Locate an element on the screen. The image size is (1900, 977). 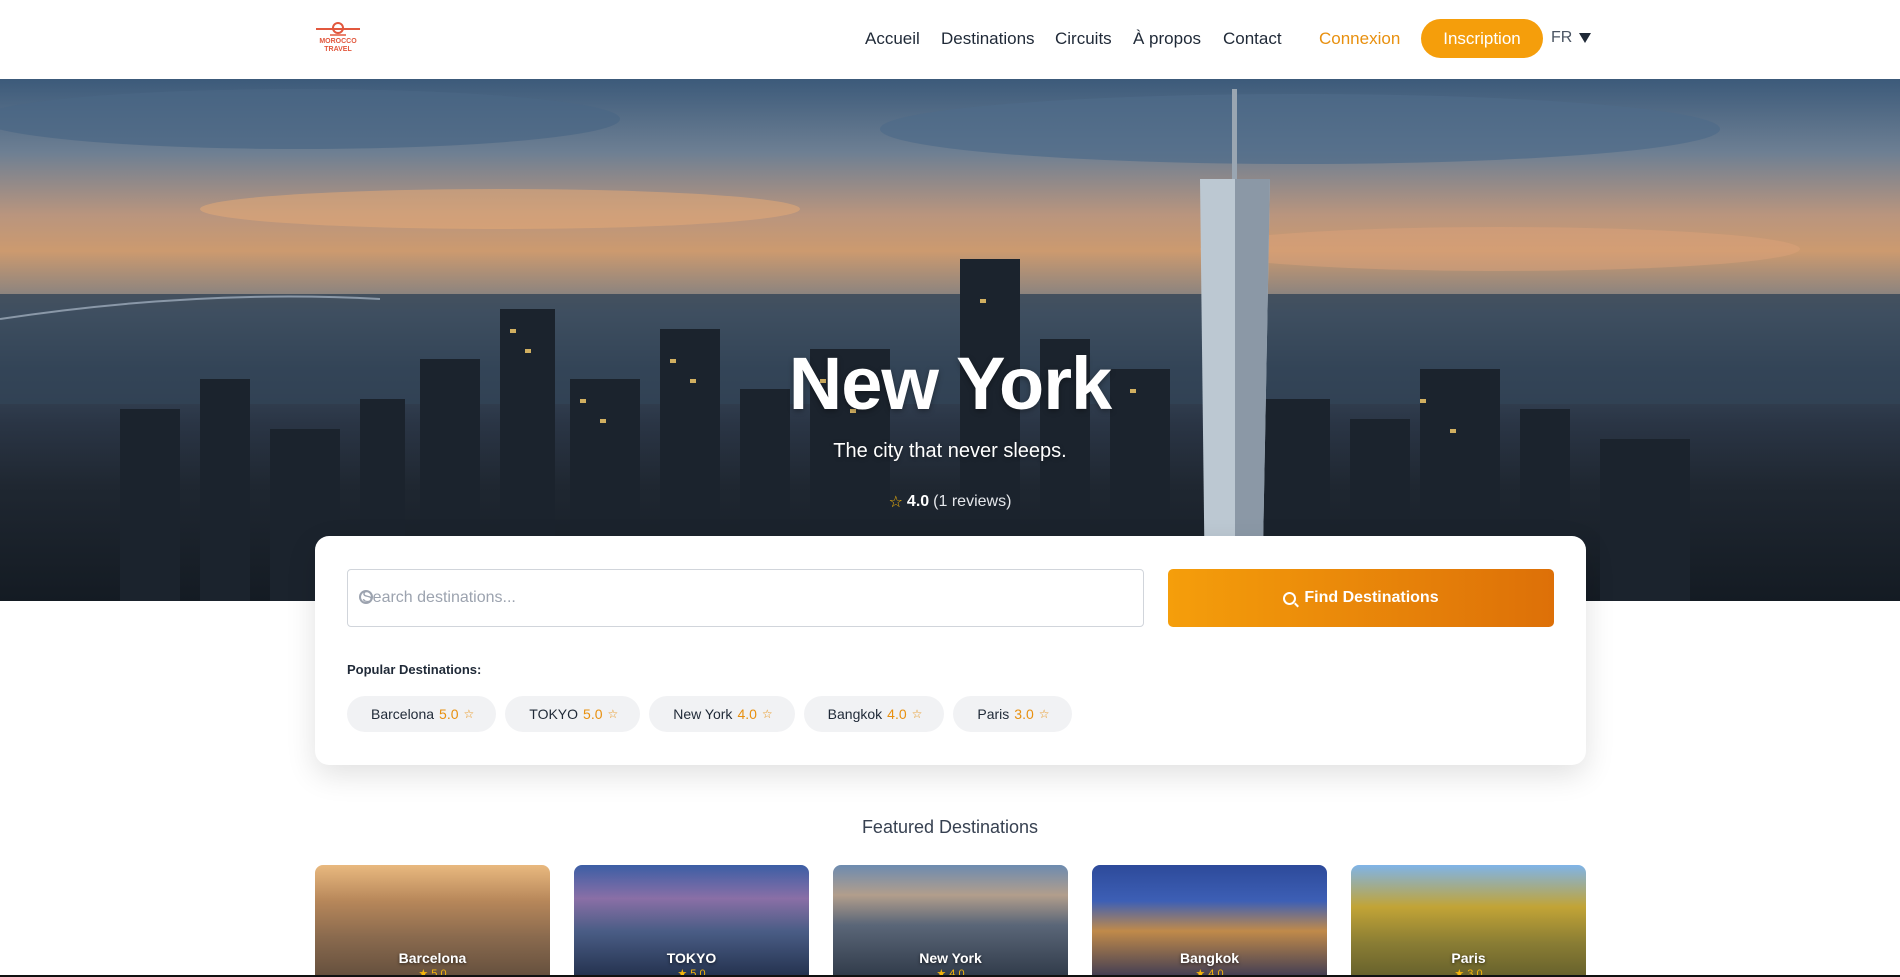
search-input is located at coordinates (745, 598).